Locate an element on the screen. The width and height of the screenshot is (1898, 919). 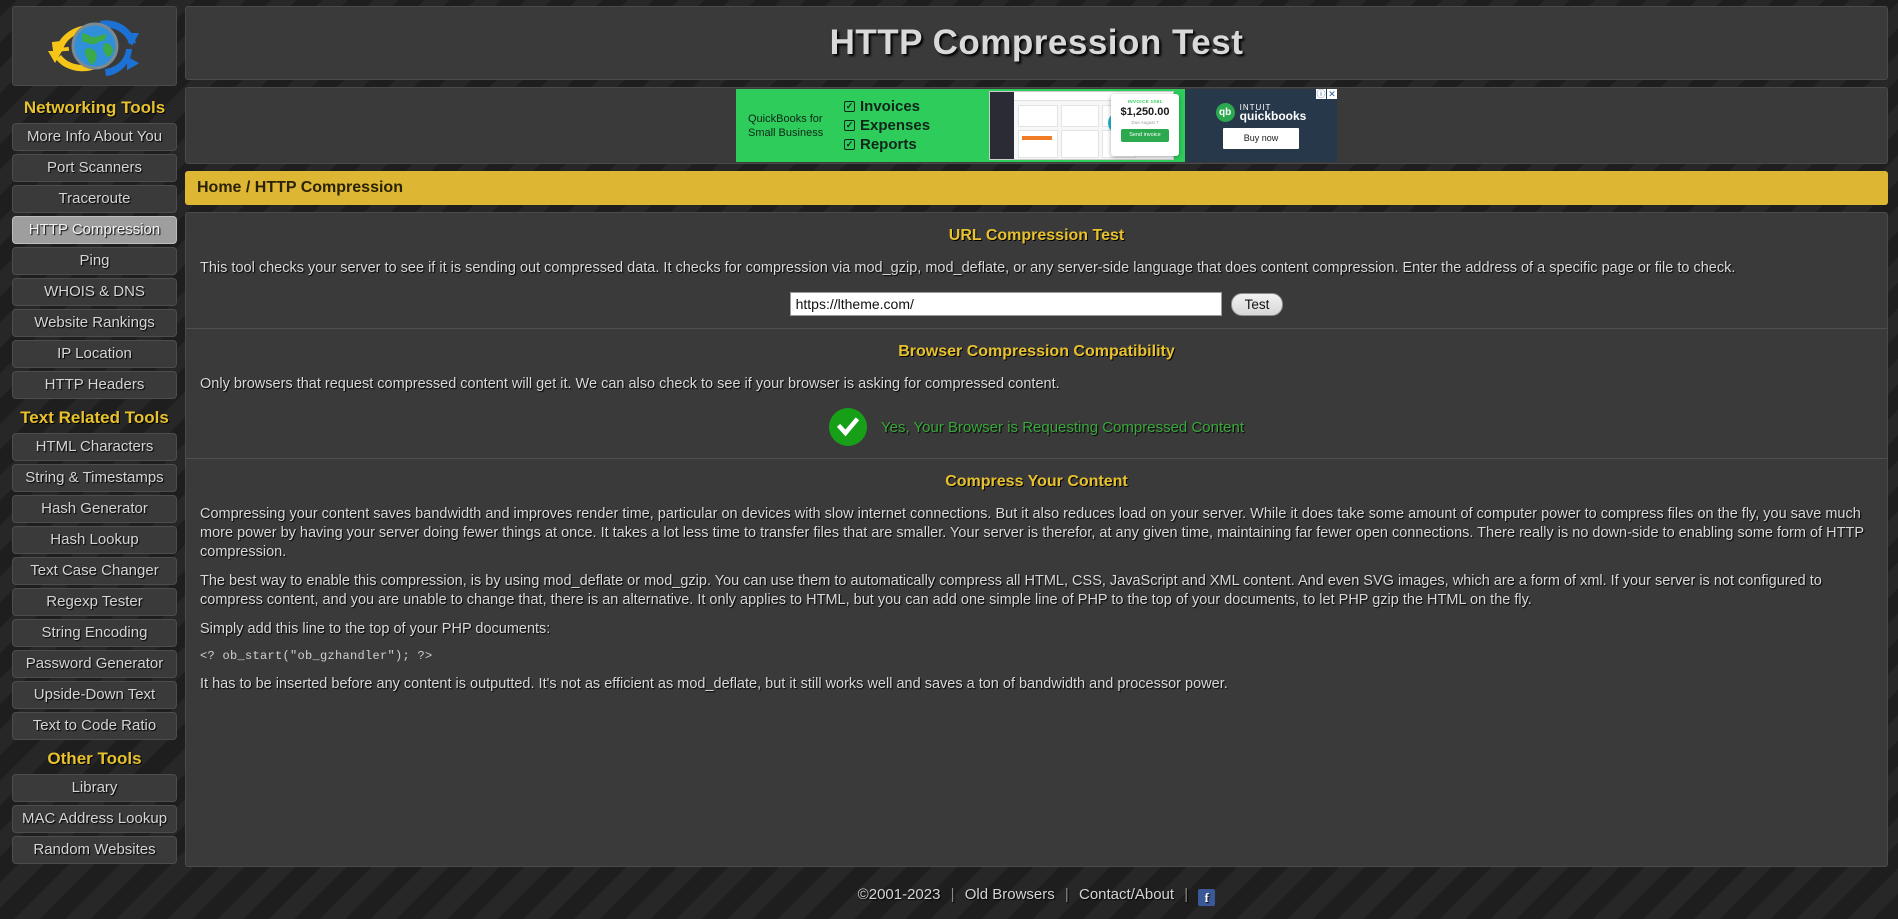
page-header: HTTP Compression Test is located at coordinates (1036, 43).